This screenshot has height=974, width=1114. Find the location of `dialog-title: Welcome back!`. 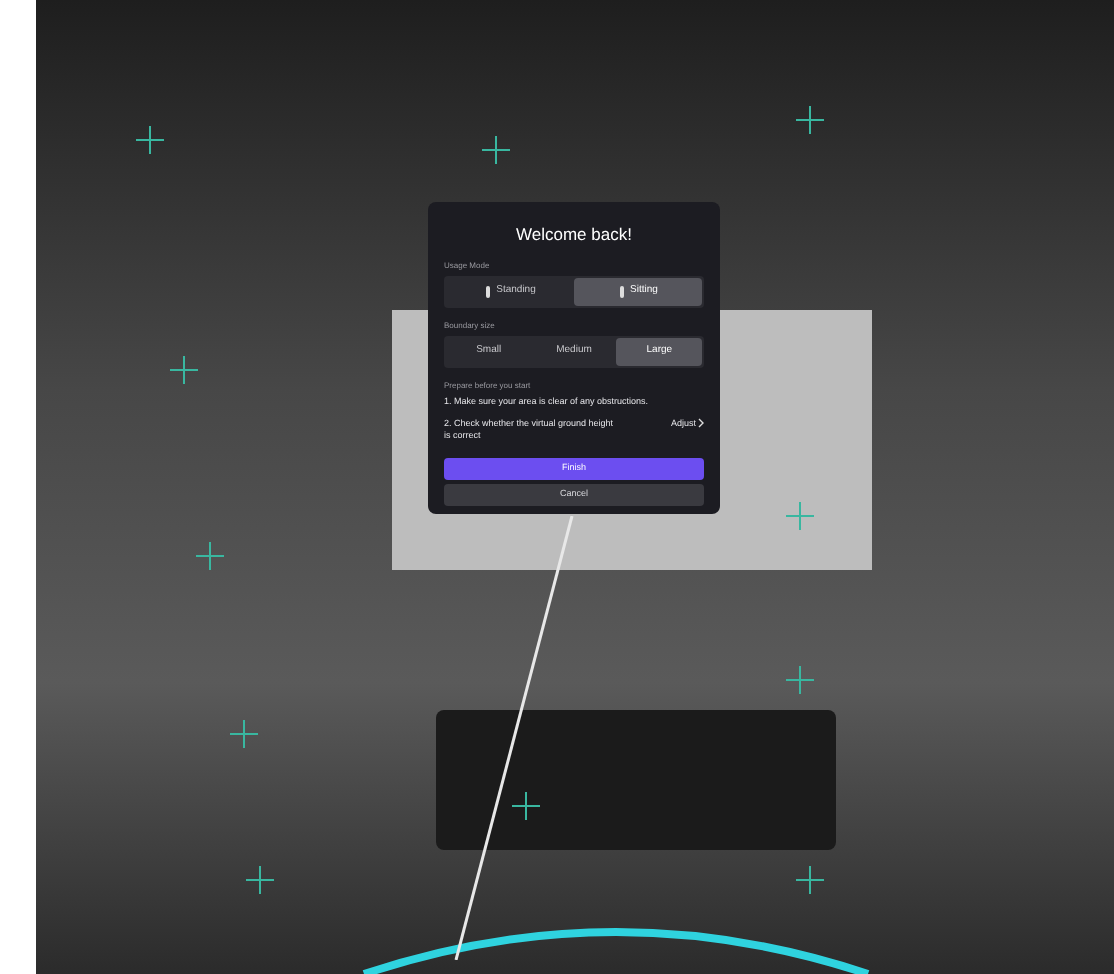

dialog-title: Welcome back! is located at coordinates (574, 235).